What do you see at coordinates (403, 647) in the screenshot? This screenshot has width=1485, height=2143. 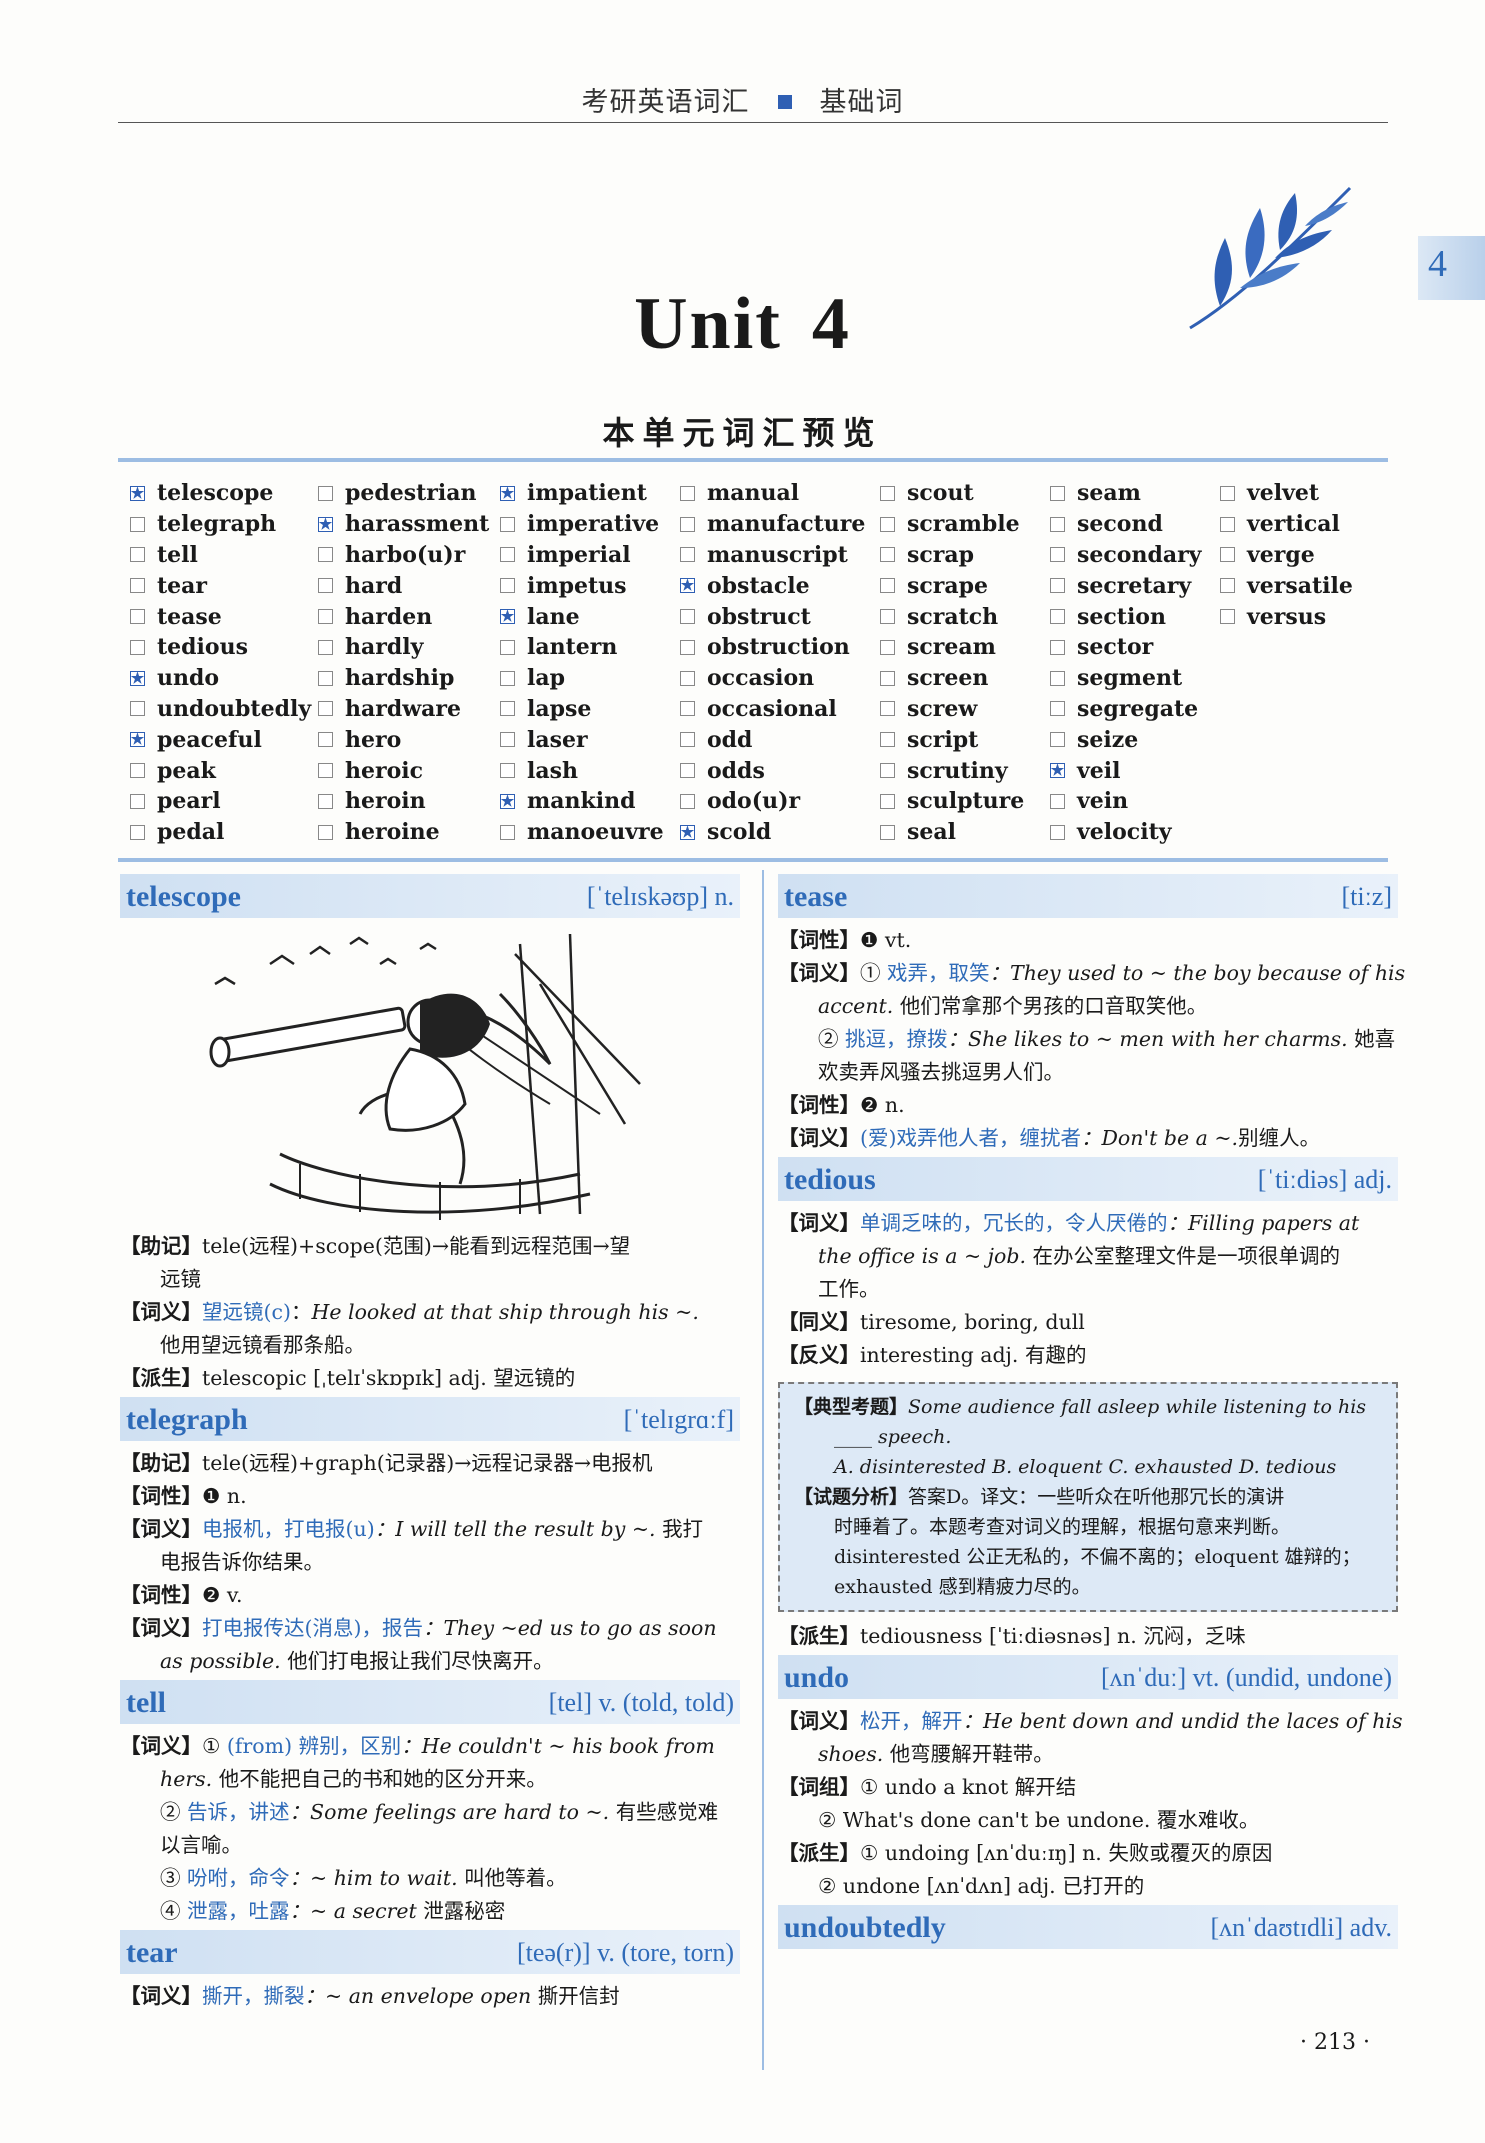 I see `vocab-item: hardly` at bounding box center [403, 647].